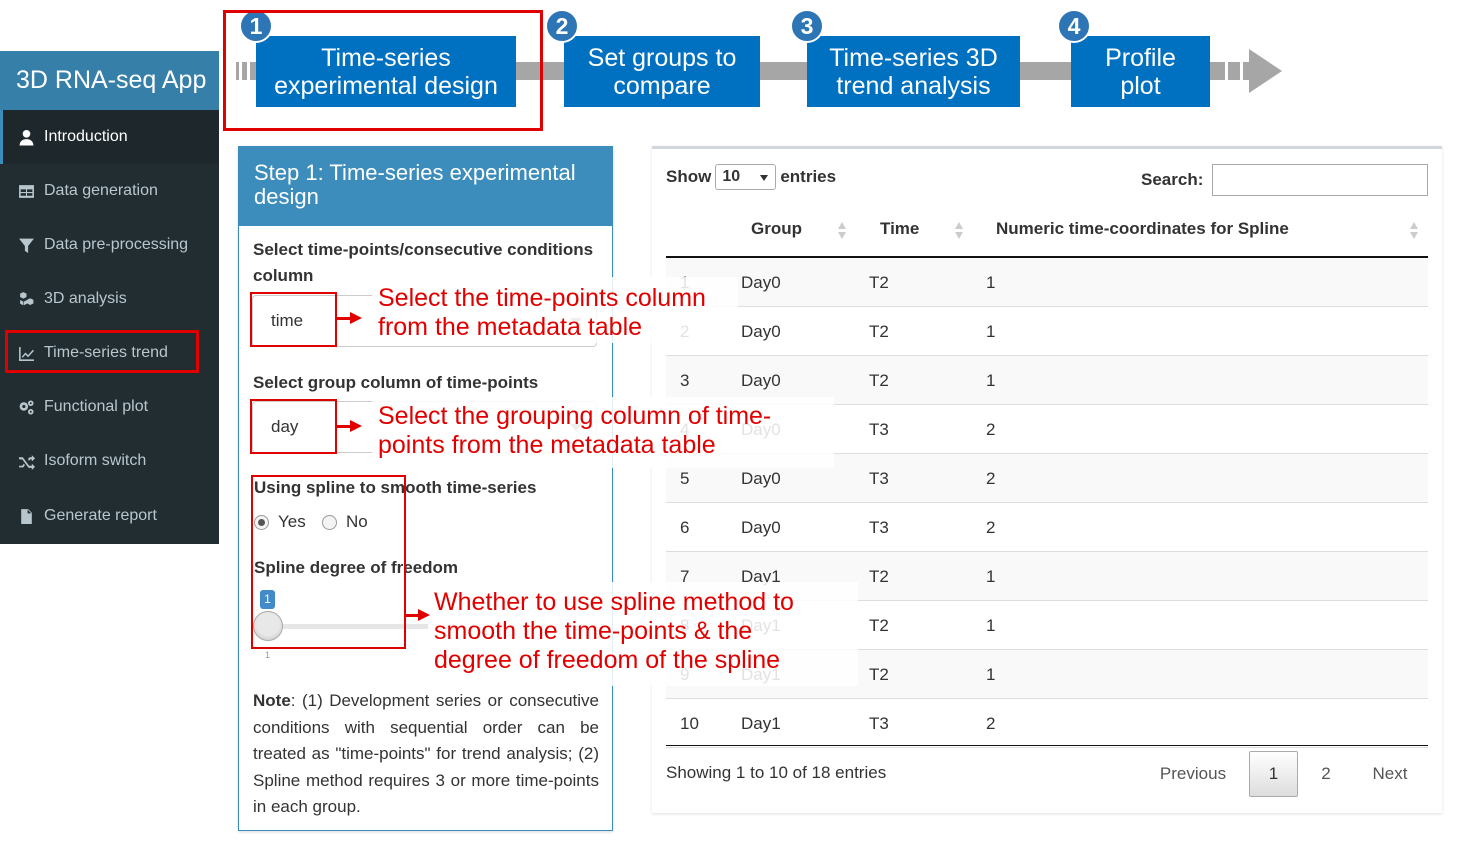 The image size is (1468, 843). What do you see at coordinates (542, 298) in the screenshot?
I see `annotation-timepoint-line1: Select the time-points column` at bounding box center [542, 298].